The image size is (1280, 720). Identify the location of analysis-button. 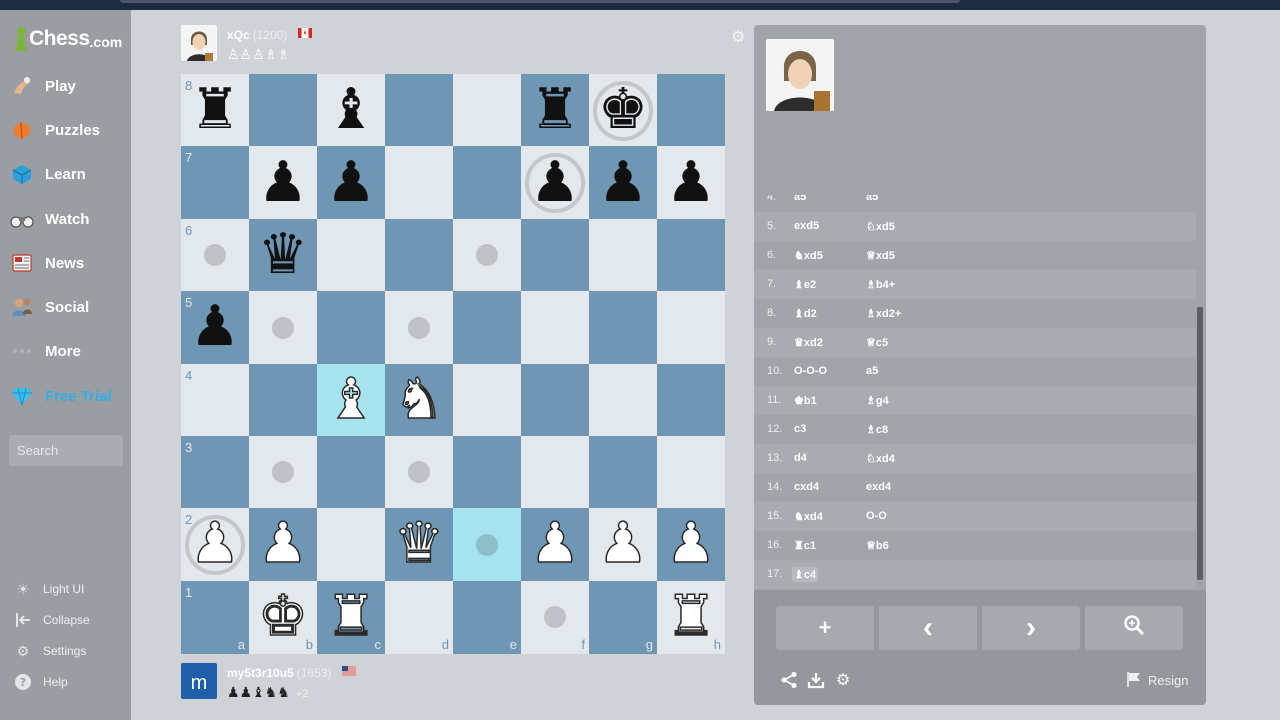
(1134, 628).